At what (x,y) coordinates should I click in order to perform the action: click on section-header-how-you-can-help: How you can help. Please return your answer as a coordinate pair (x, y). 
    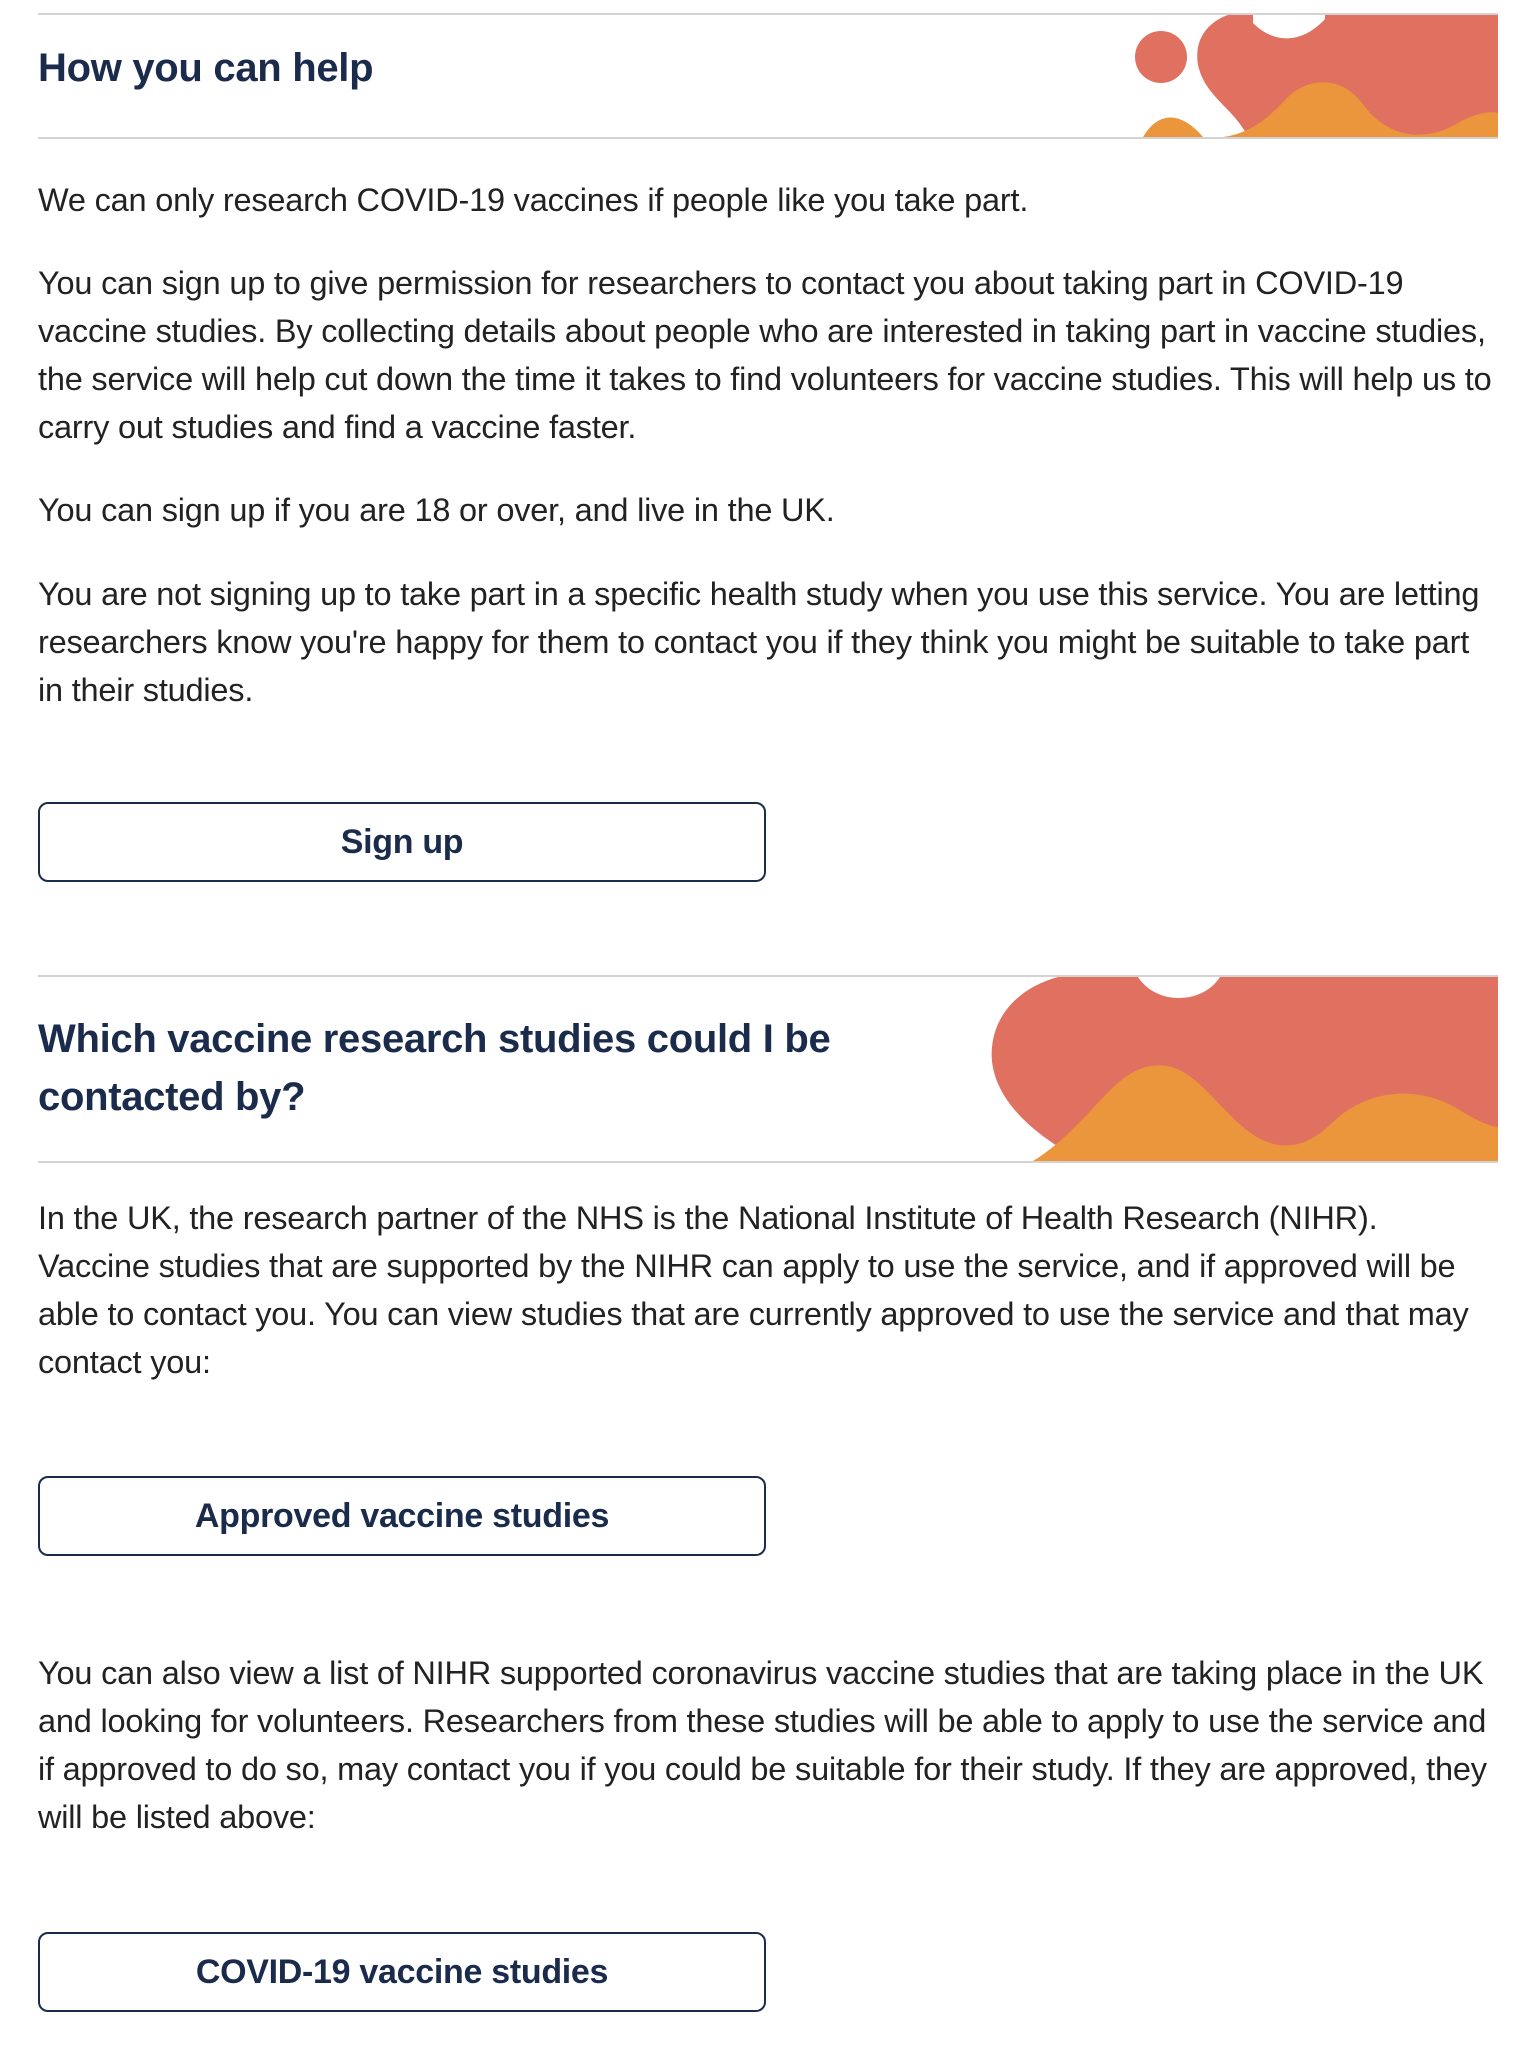
    Looking at the image, I should click on (768, 76).